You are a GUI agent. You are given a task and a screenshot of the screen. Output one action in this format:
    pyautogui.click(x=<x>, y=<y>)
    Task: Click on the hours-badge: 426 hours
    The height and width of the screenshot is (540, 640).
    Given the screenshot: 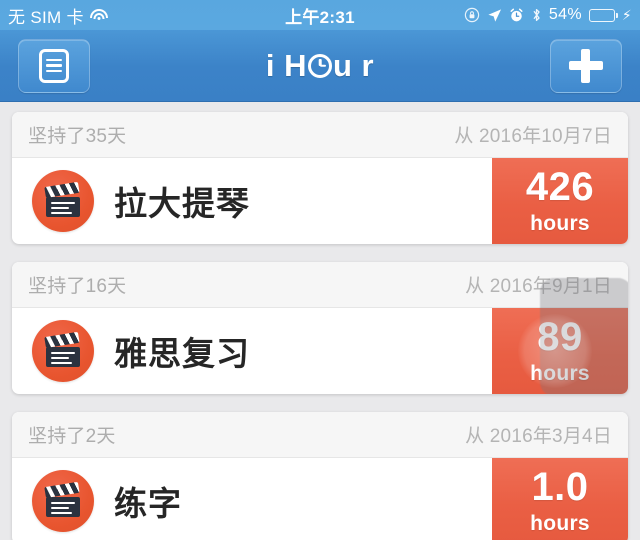 What is the action you would take?
    pyautogui.click(x=560, y=201)
    